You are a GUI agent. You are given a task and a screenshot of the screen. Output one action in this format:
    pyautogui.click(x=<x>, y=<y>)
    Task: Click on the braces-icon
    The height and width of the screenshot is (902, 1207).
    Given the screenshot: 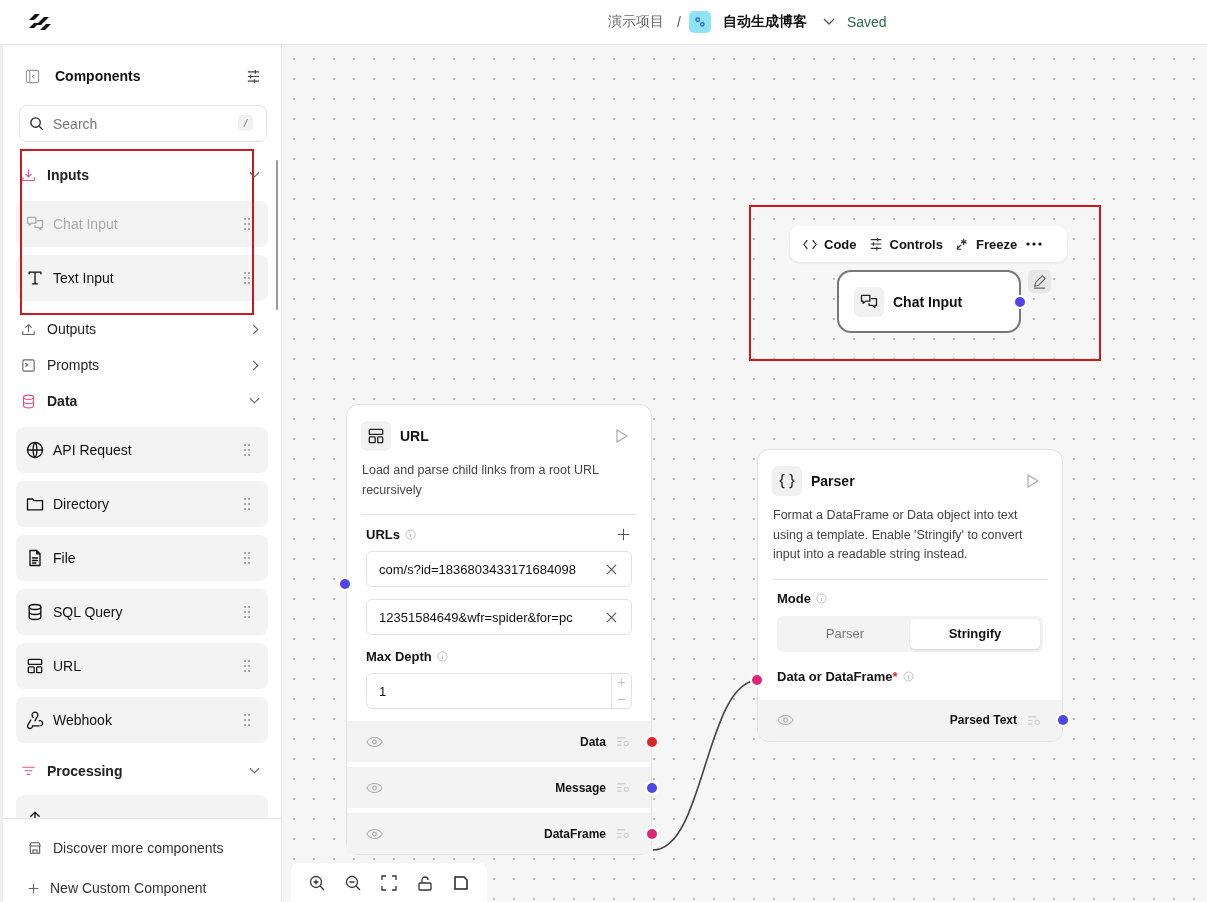 What is the action you would take?
    pyautogui.click(x=787, y=481)
    